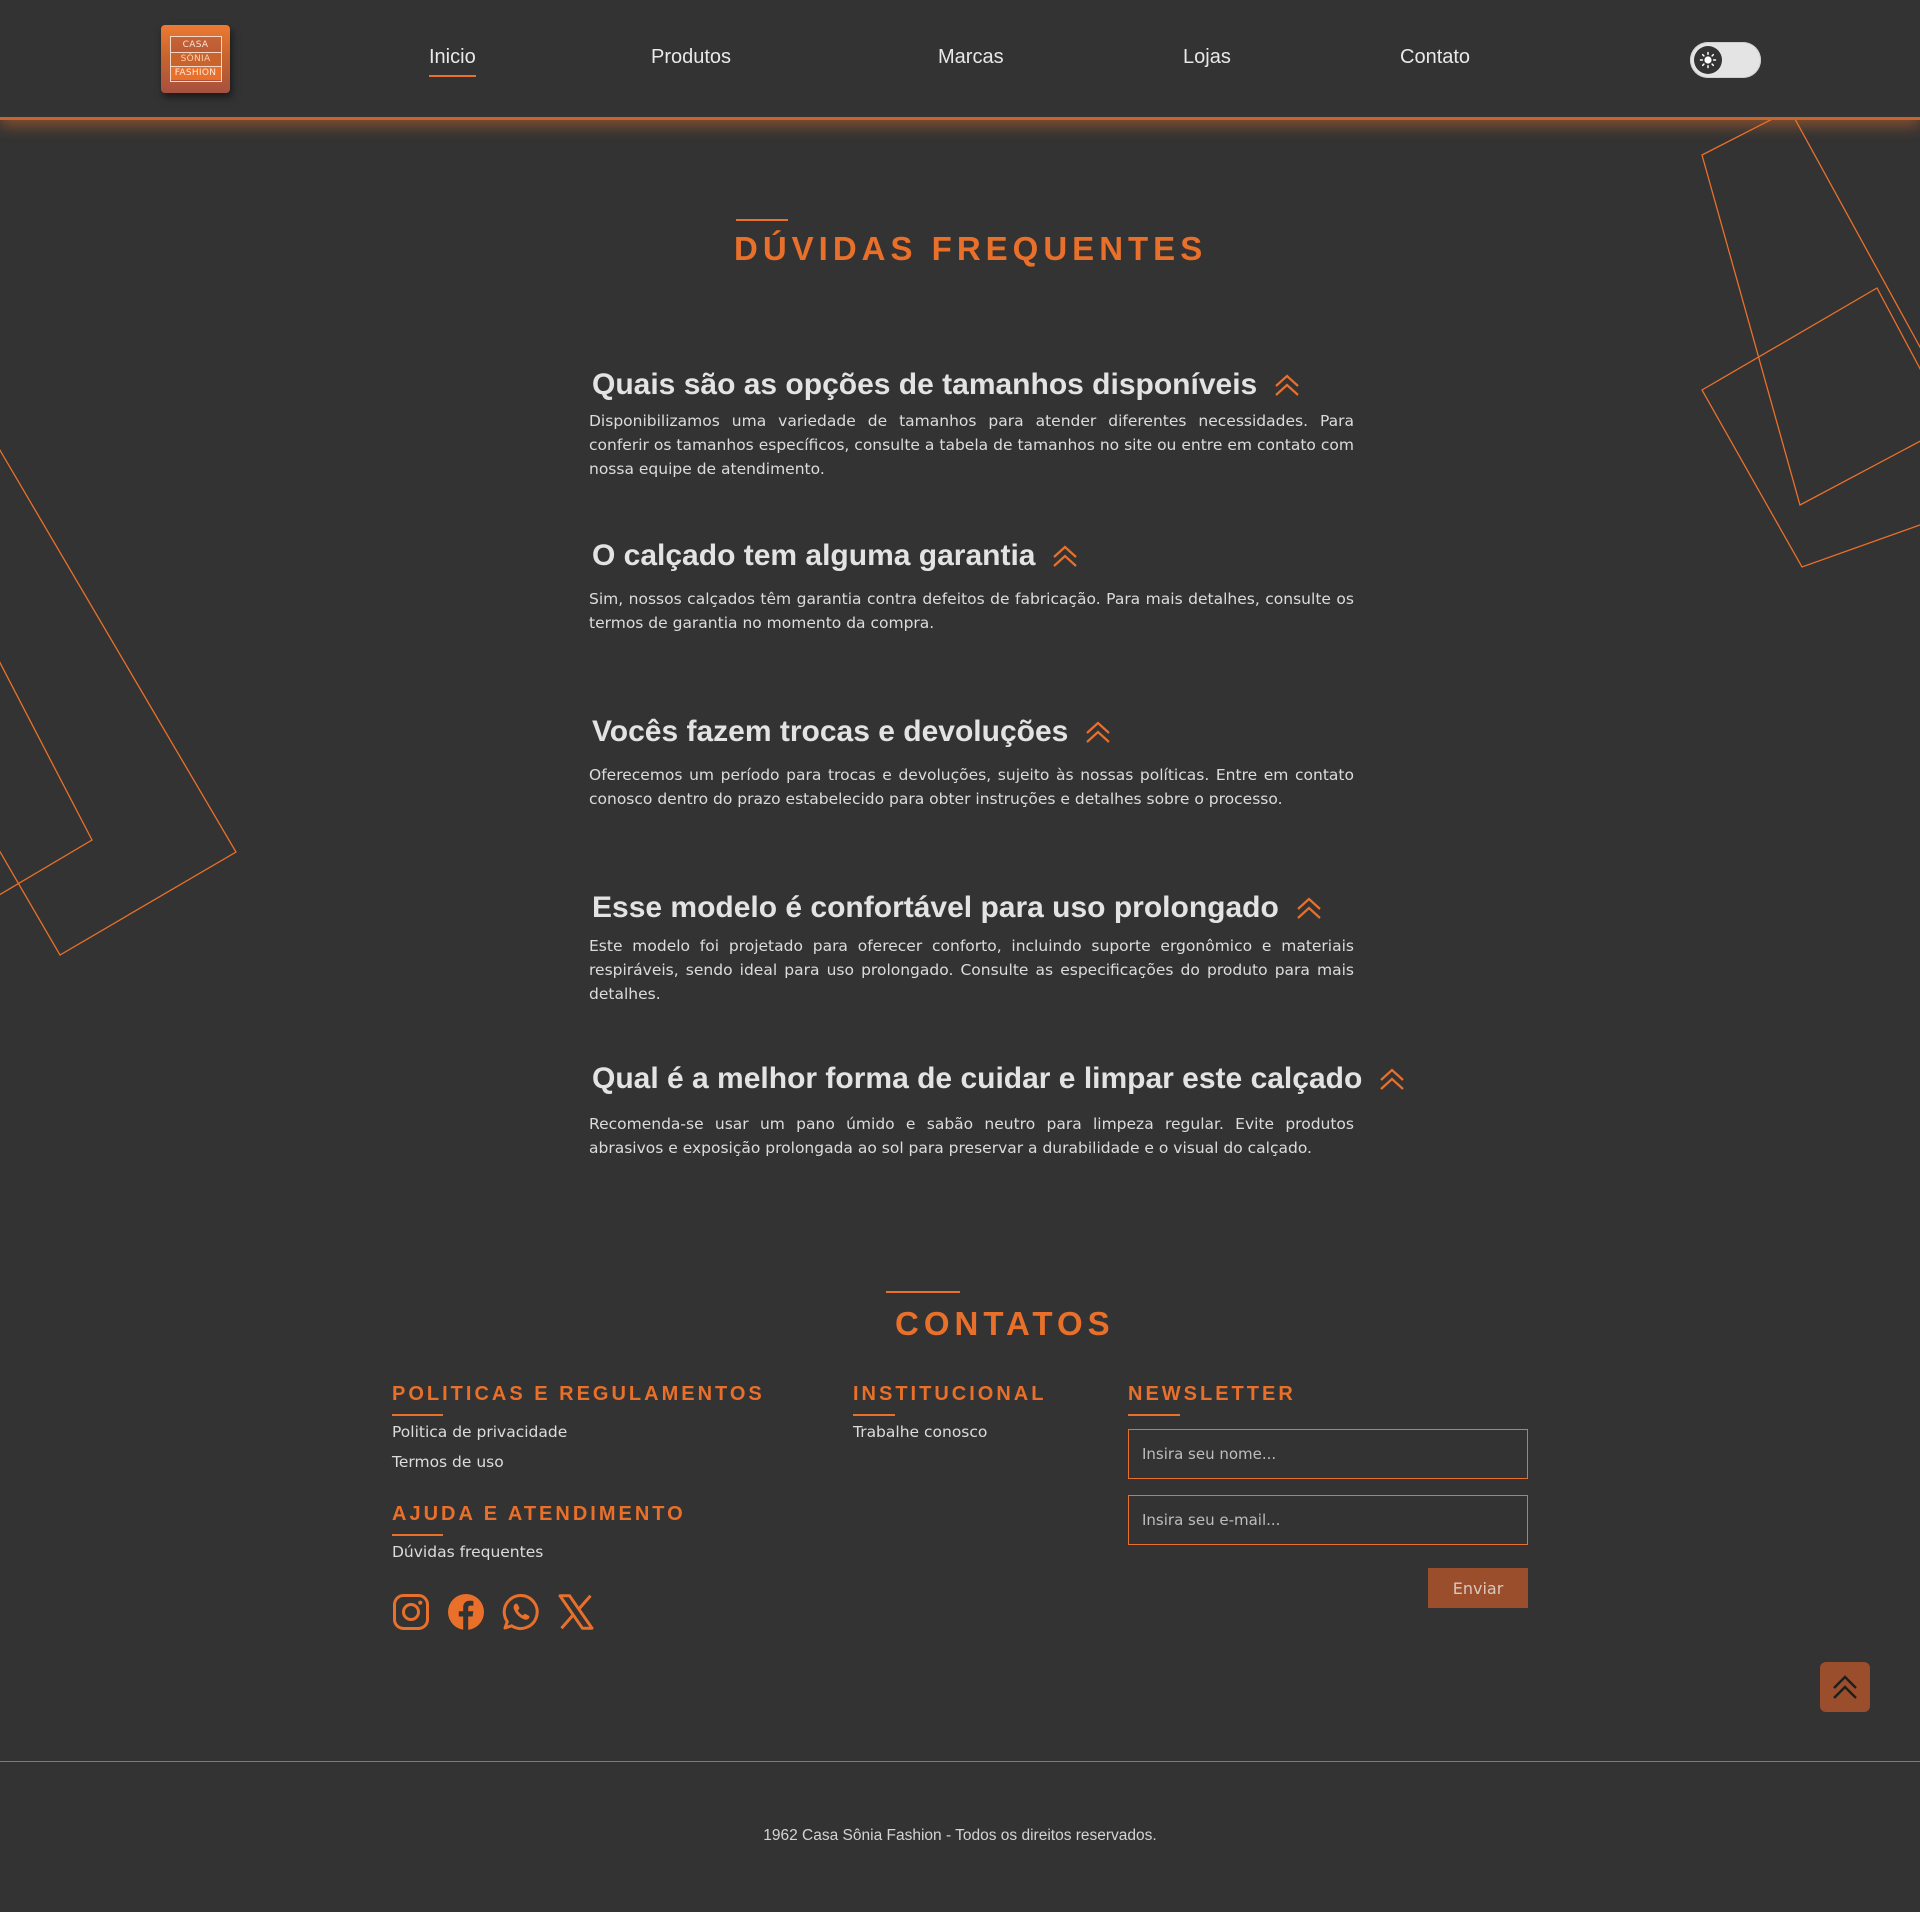 The image size is (1920, 1912). Describe the element at coordinates (578, 1394) in the screenshot. I see `policies-title: POLITICAS E REGULAMENTOS` at that location.